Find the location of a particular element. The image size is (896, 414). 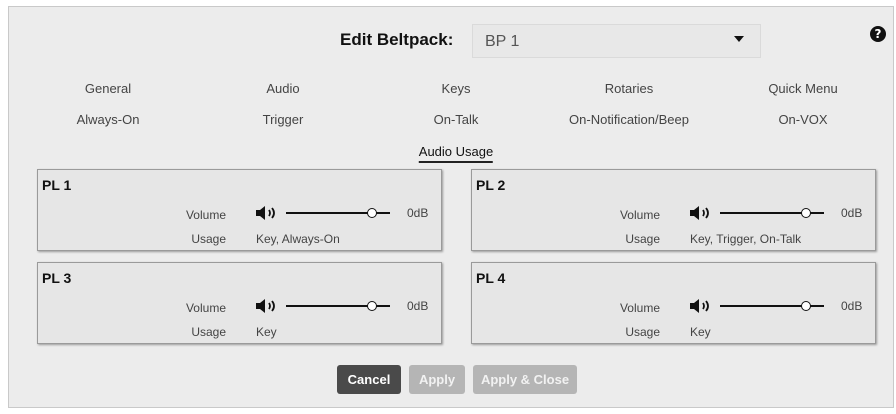

help-icon: ? is located at coordinates (878, 34).